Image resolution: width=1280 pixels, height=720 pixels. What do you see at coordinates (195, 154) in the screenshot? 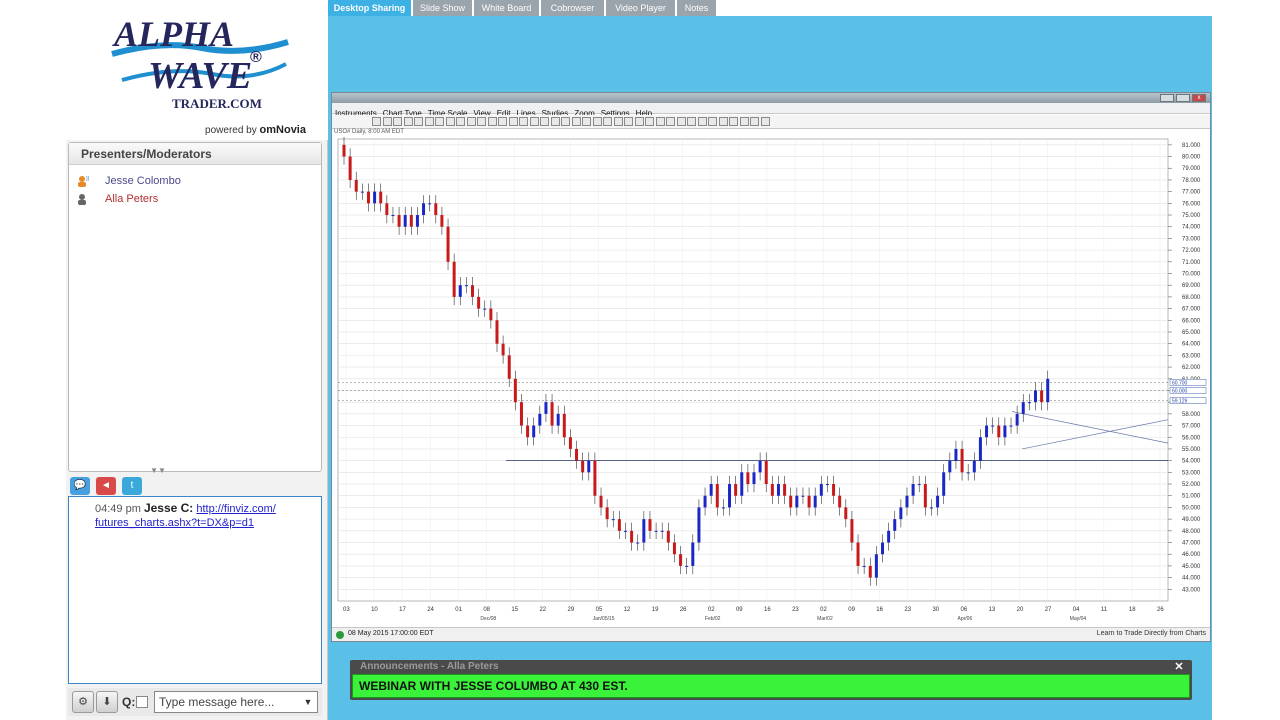
I see `presenters-header: Presenters/Moderators` at bounding box center [195, 154].